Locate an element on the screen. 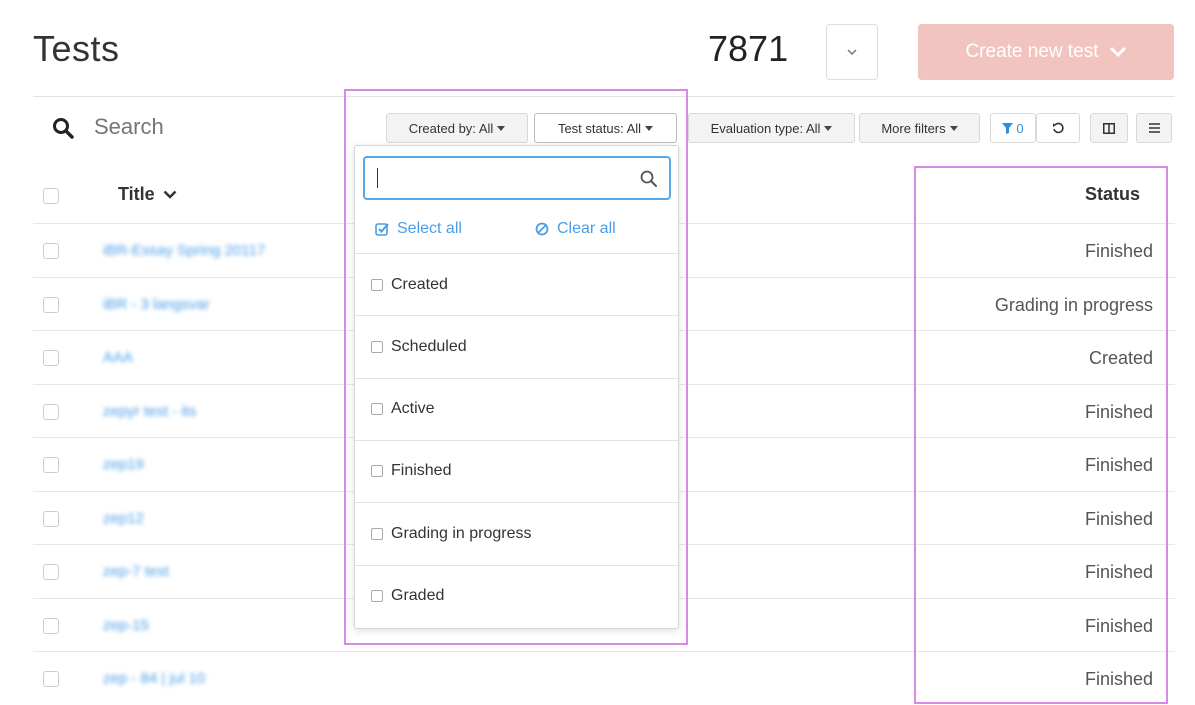  status-option: Scheduled is located at coordinates (516, 346).